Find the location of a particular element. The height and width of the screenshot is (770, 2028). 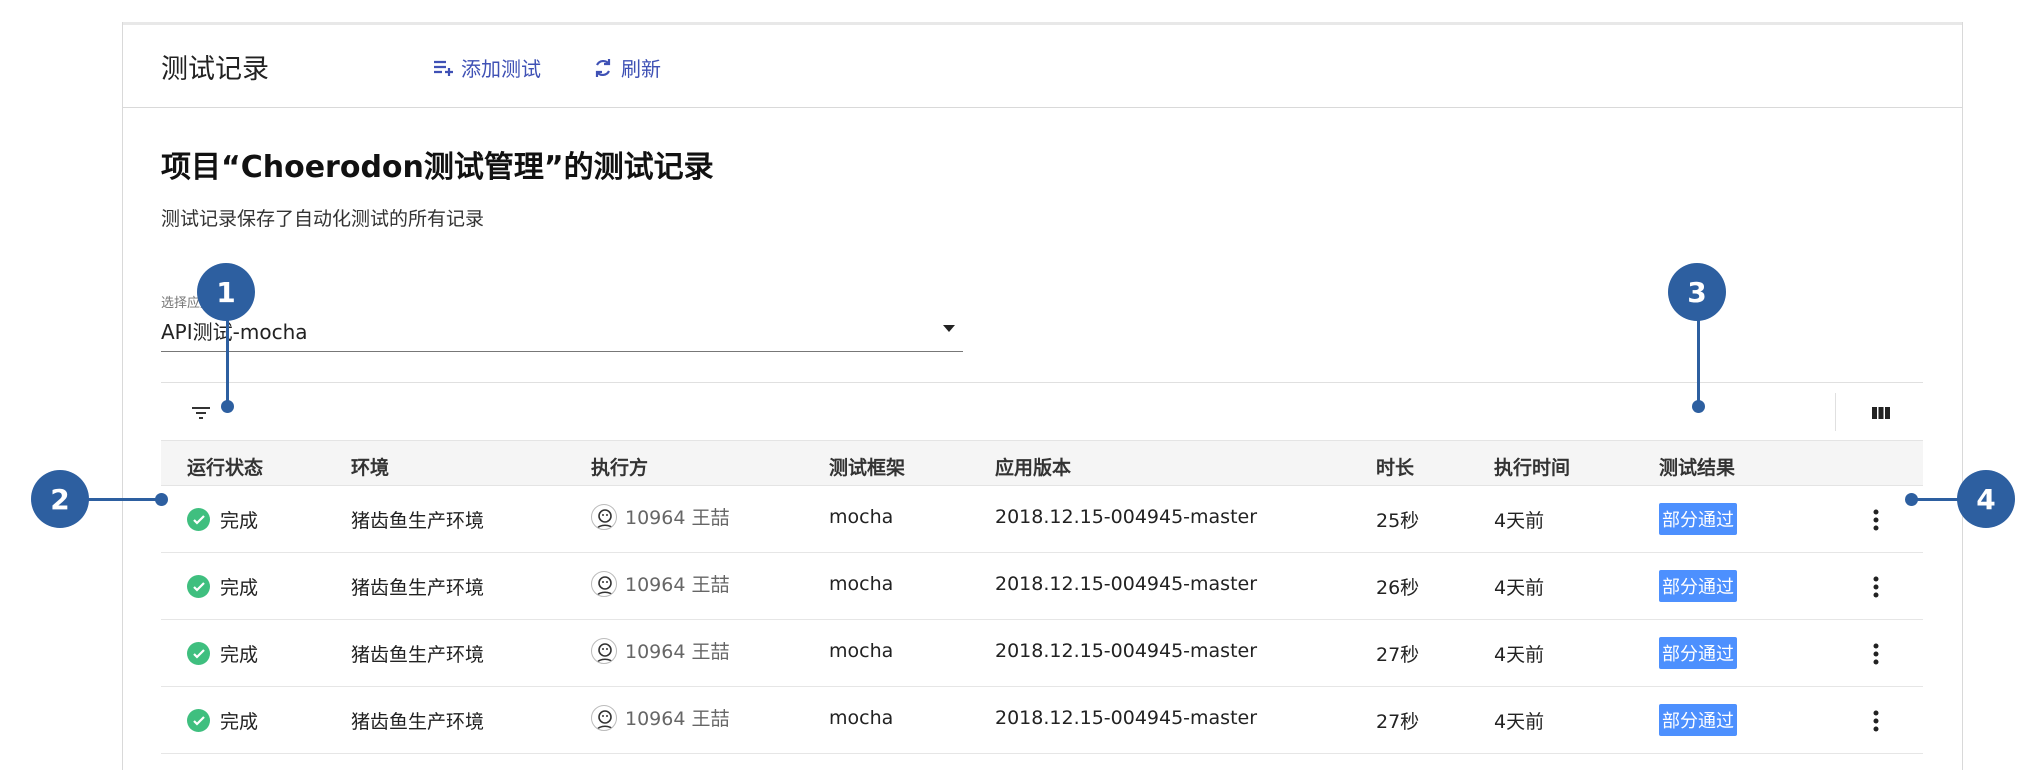

column-header-duration: 时长 is located at coordinates (1395, 466).